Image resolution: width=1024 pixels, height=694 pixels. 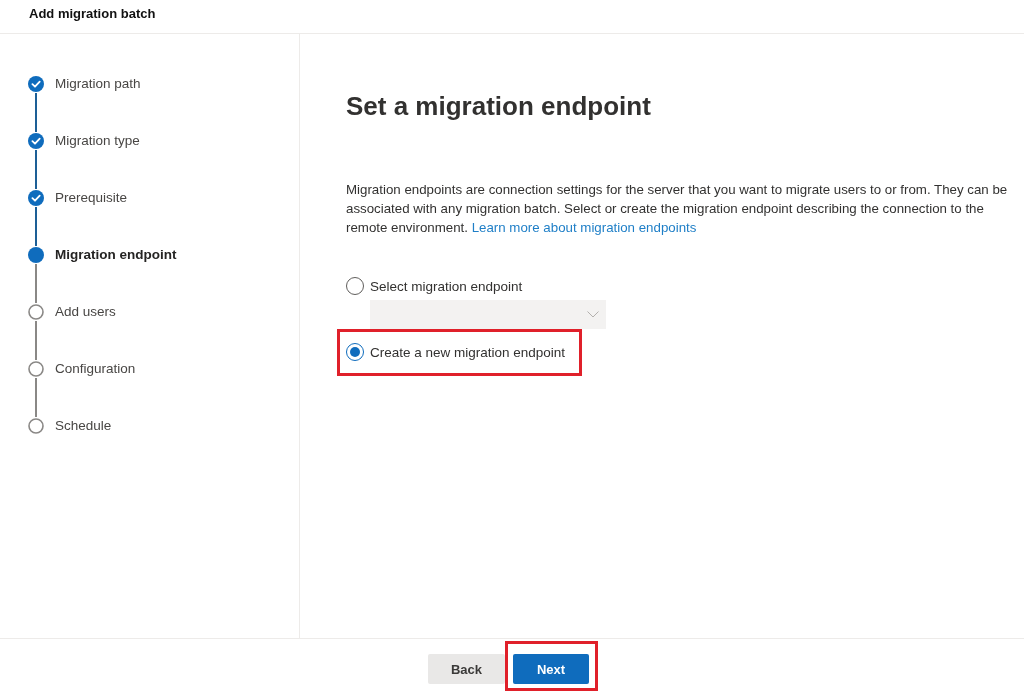 What do you see at coordinates (83, 426) in the screenshot?
I see `step-label: Schedule` at bounding box center [83, 426].